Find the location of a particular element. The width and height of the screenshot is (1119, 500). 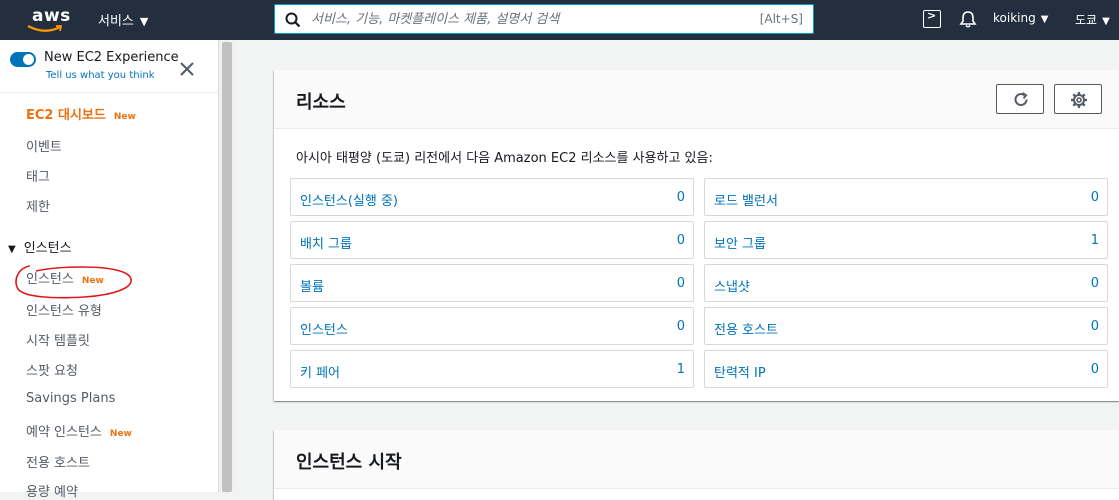

scrollbar-thumb is located at coordinates (227, 267).